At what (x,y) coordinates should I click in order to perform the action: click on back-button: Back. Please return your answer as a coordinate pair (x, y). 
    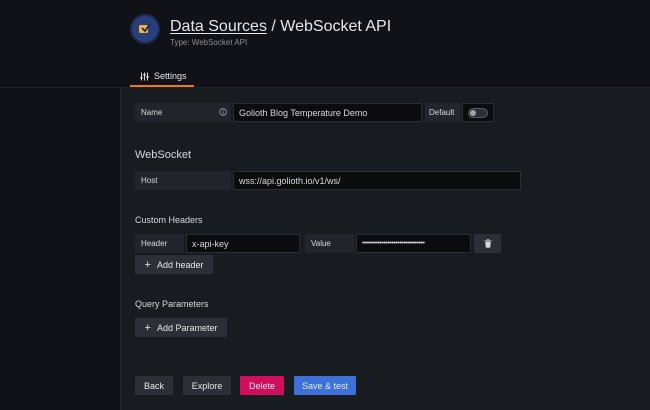
    Looking at the image, I should click on (154, 385).